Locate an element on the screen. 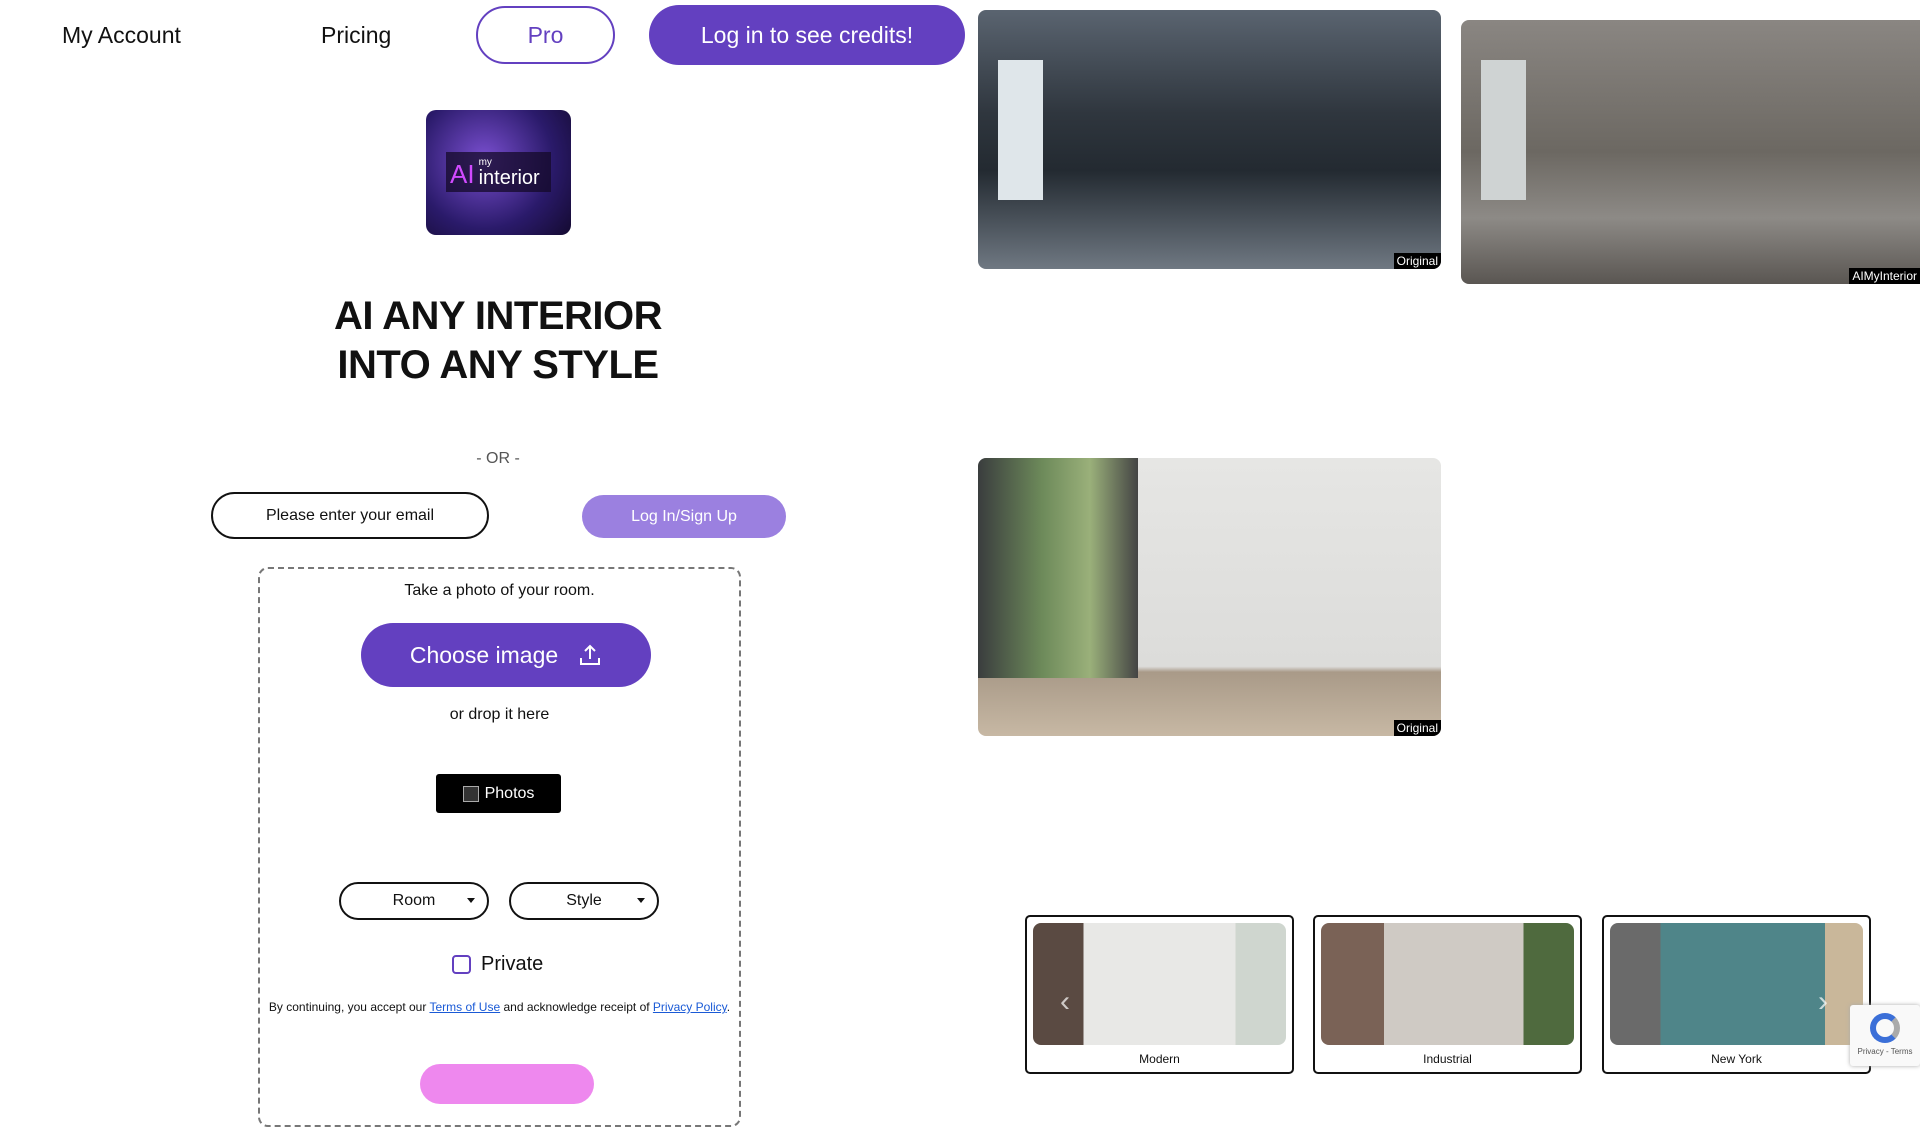 The width and height of the screenshot is (1920, 1127). or-divider: - OR - is located at coordinates (498, 458).